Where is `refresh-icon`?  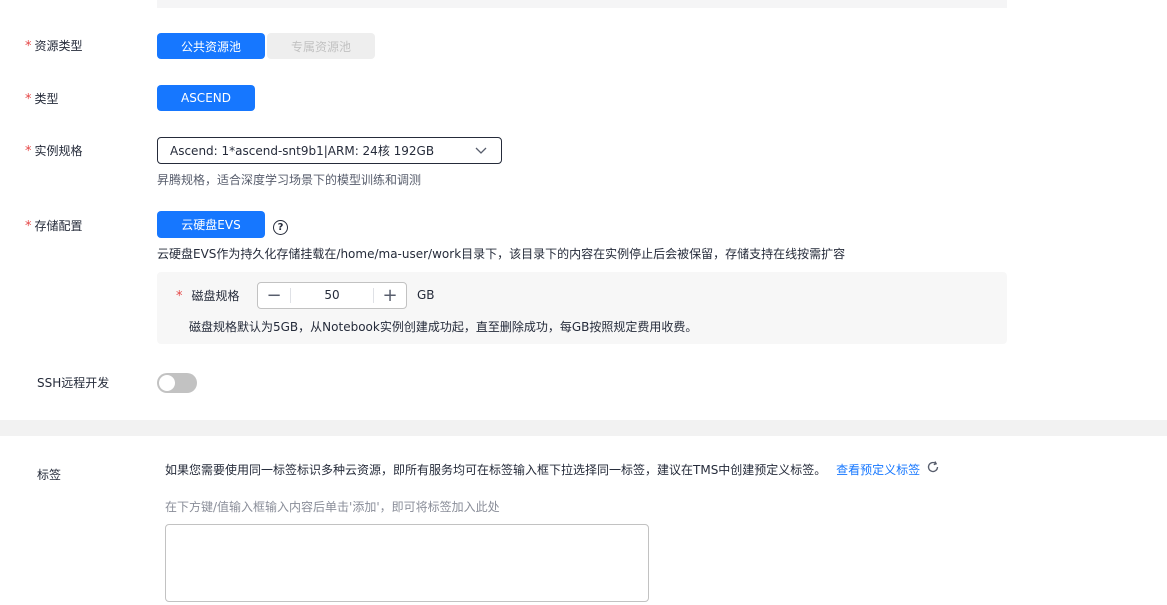 refresh-icon is located at coordinates (933, 467).